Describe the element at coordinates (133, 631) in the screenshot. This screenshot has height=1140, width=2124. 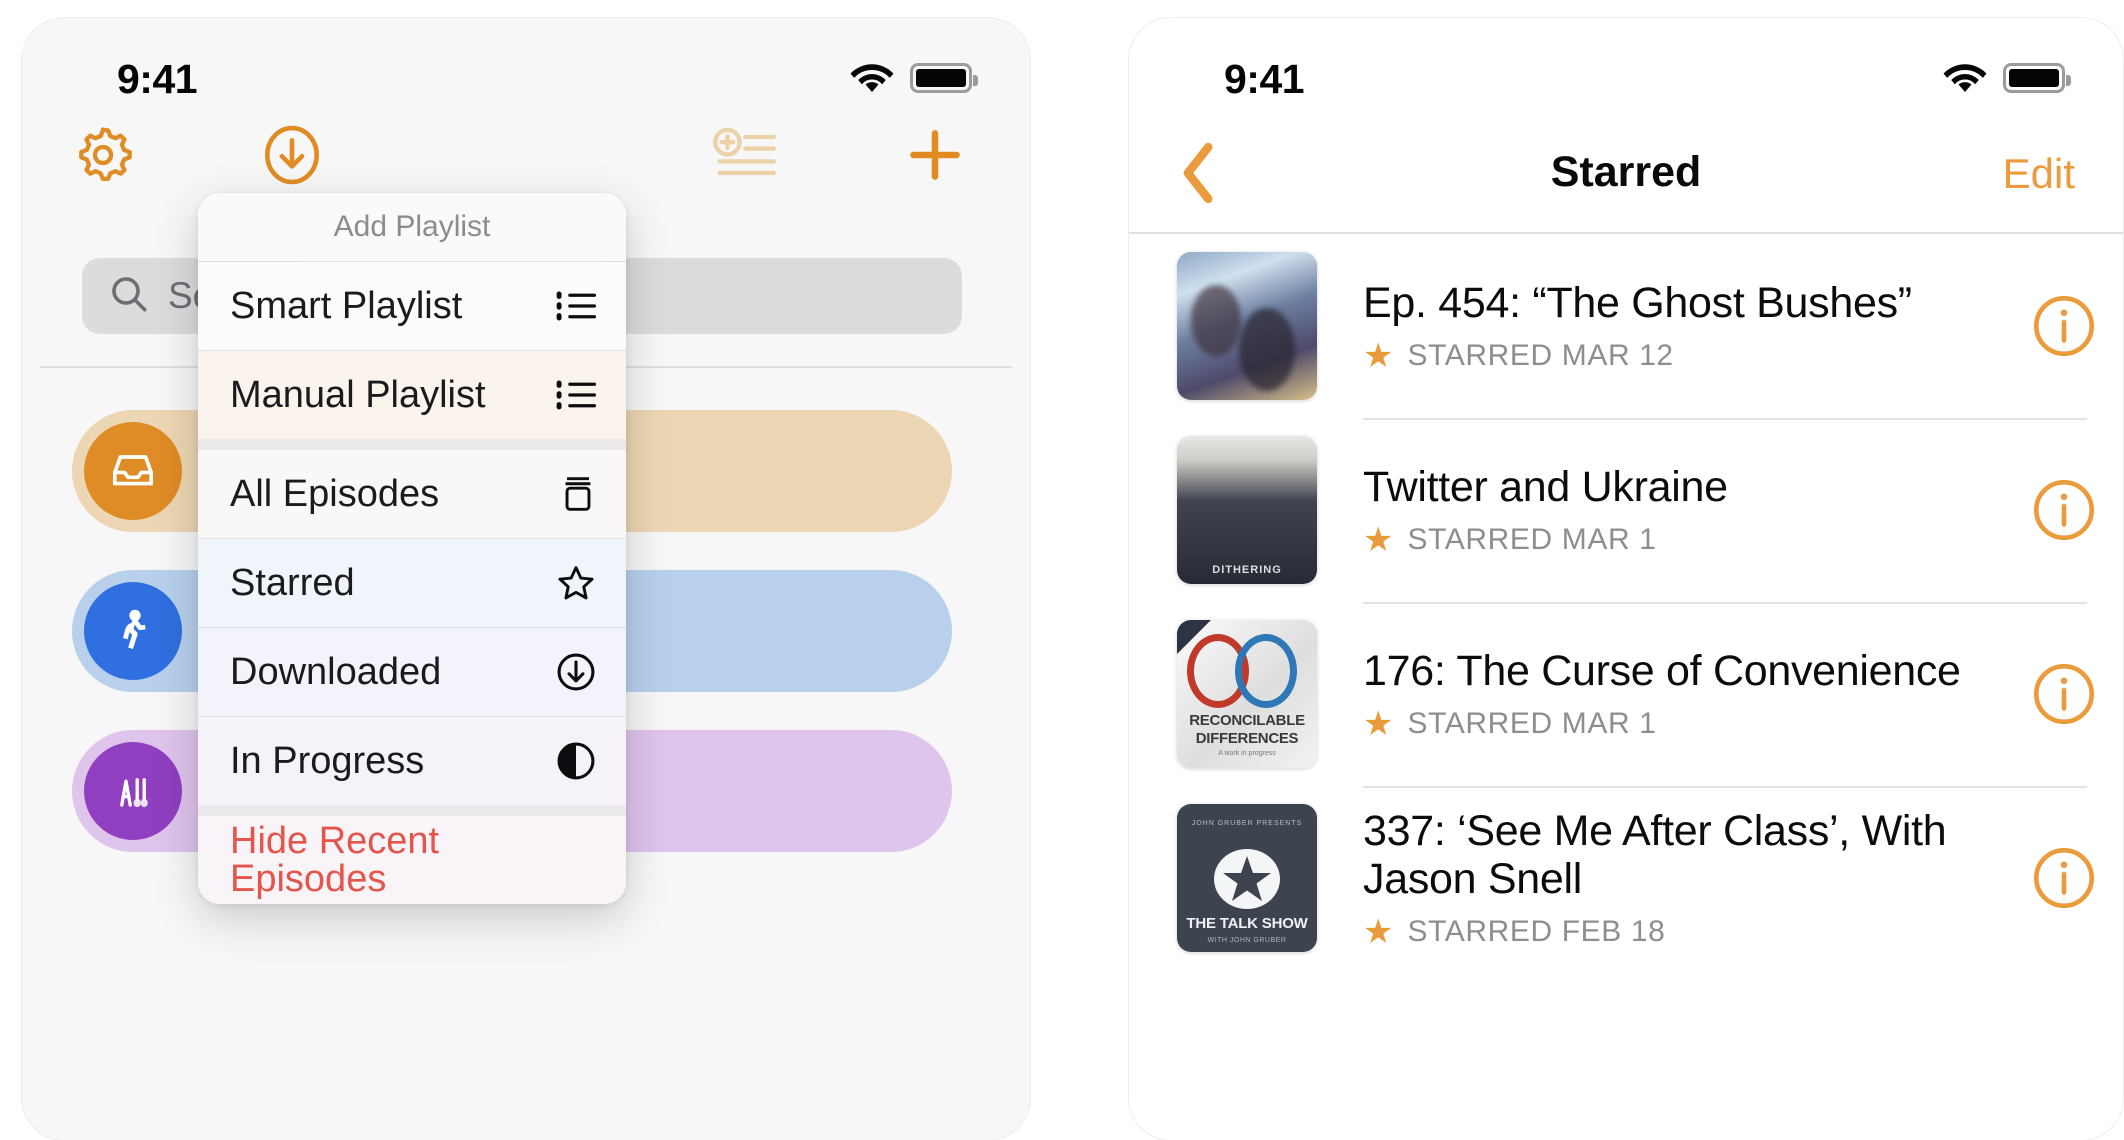
I see `walking-person-icon` at that location.